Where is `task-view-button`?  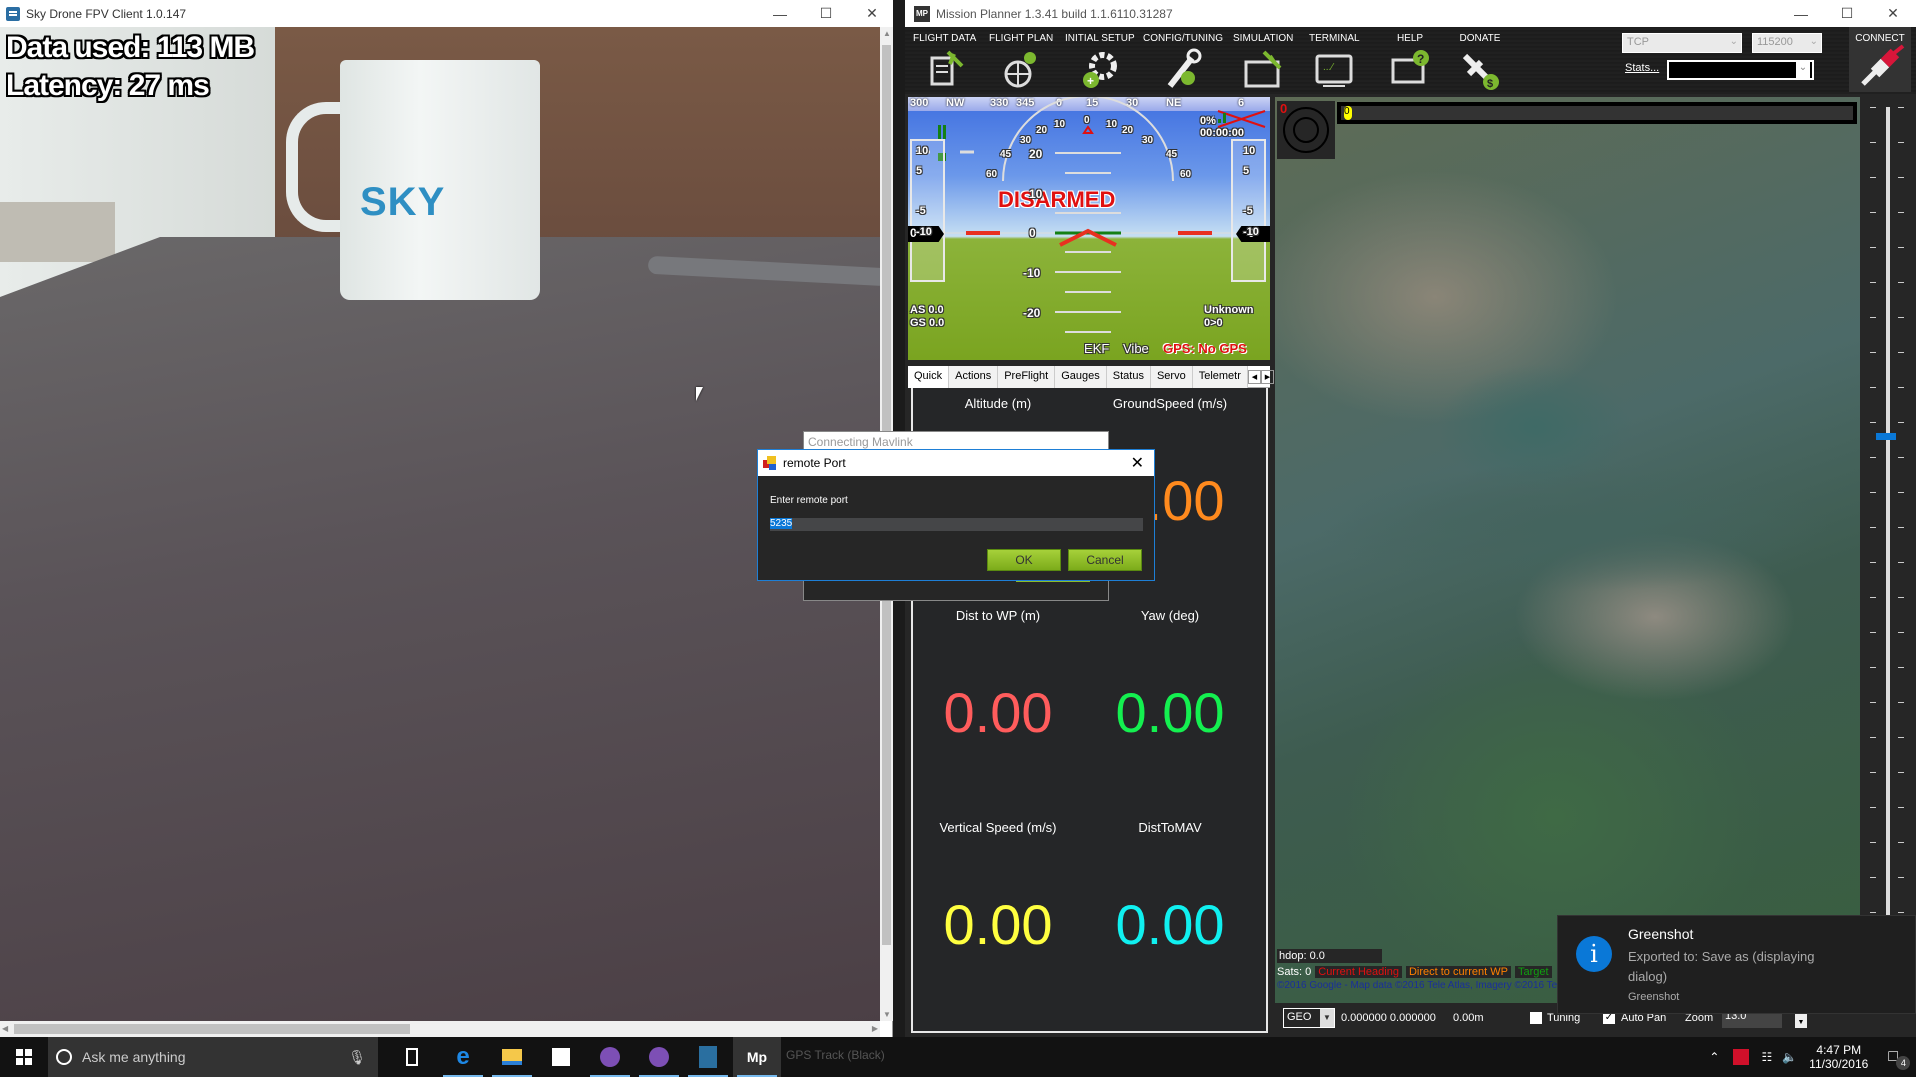 task-view-button is located at coordinates (412, 1057).